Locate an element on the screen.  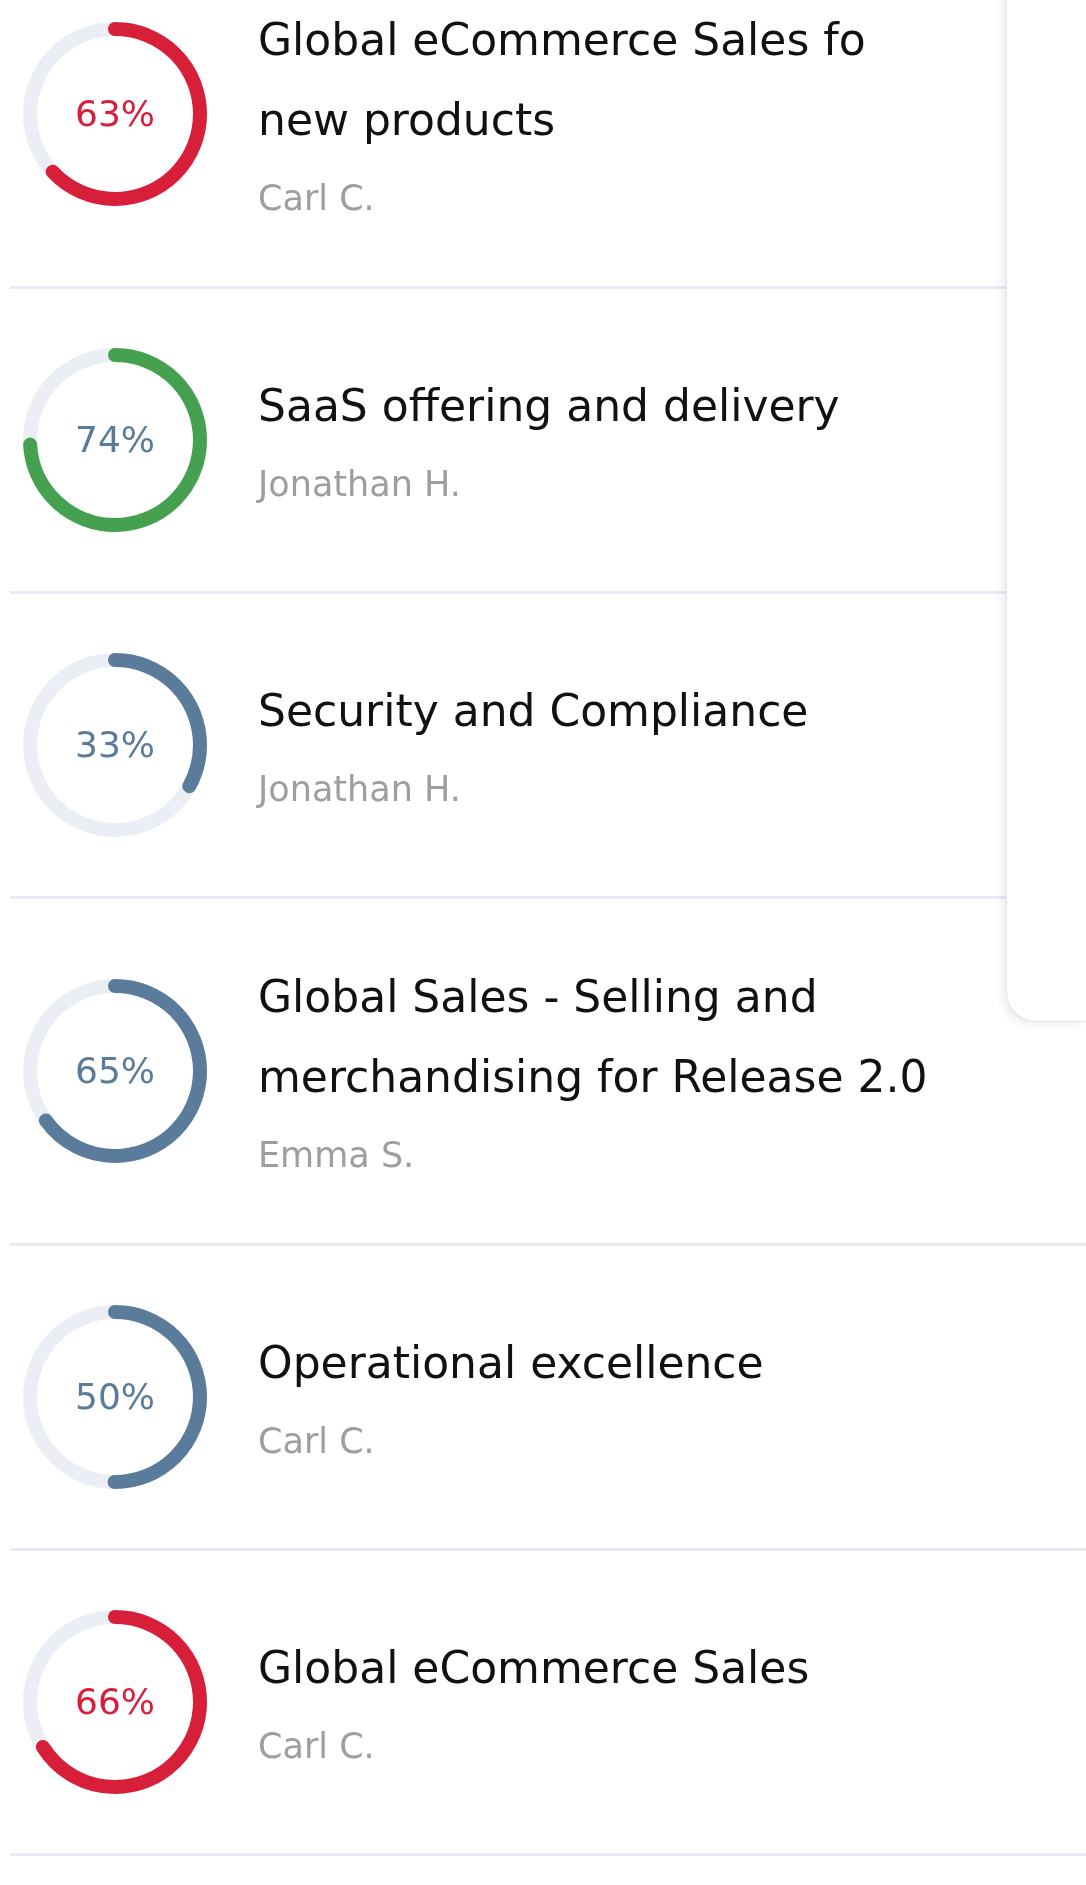
percent-label: 65% is located at coordinates (115, 1071).